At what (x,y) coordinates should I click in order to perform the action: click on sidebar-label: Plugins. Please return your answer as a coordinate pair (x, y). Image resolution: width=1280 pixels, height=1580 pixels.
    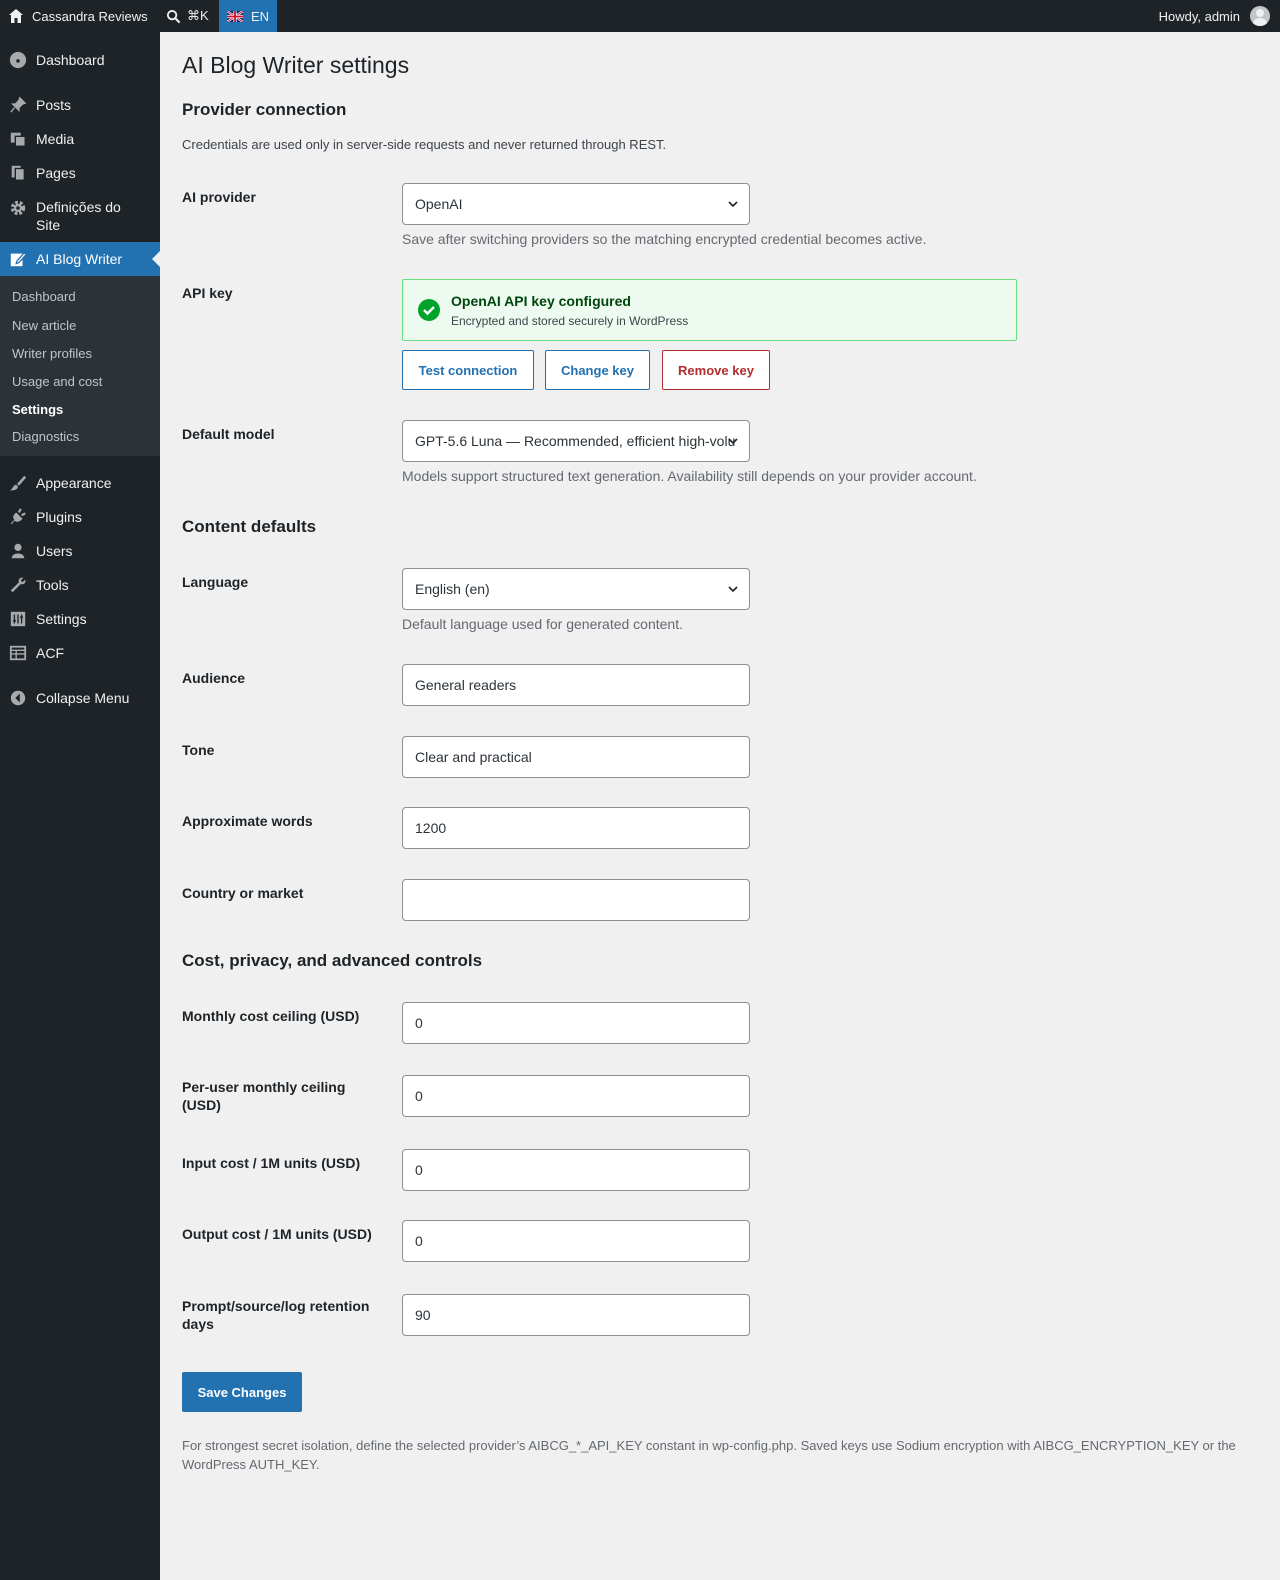
    Looking at the image, I should click on (59, 517).